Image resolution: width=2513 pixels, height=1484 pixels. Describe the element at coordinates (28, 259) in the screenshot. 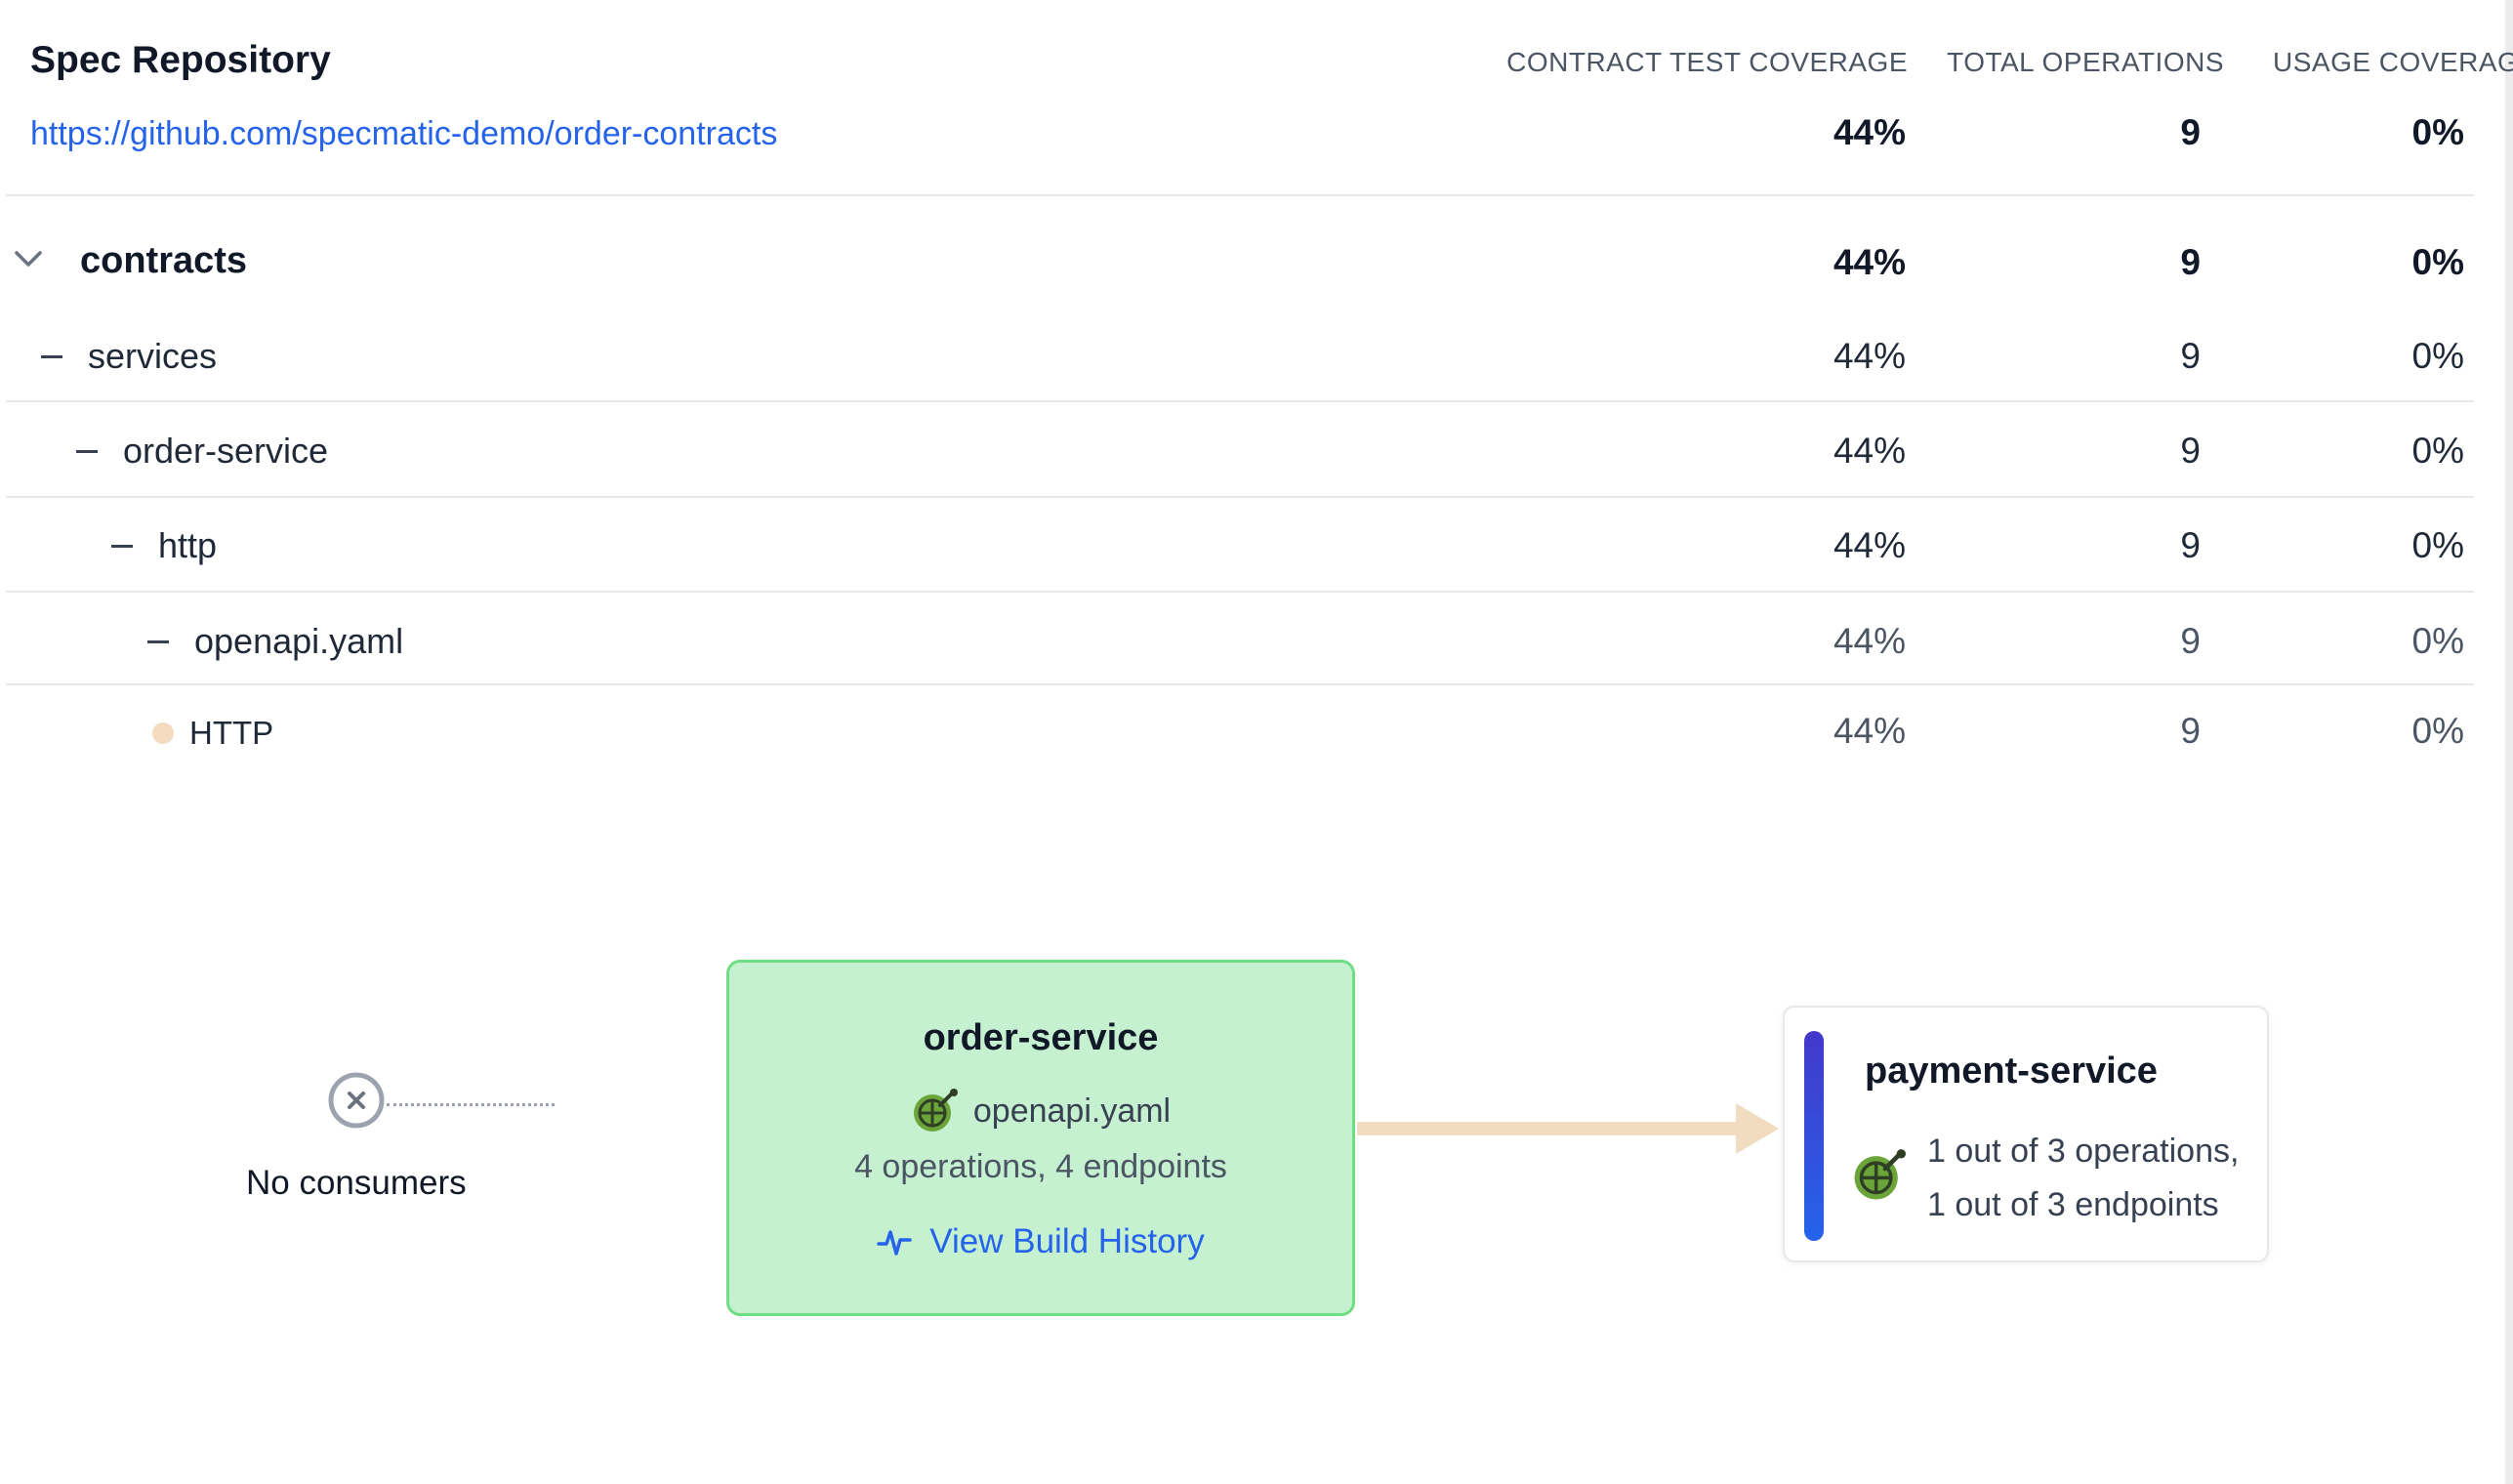

I see `chevron-down-icon` at that location.